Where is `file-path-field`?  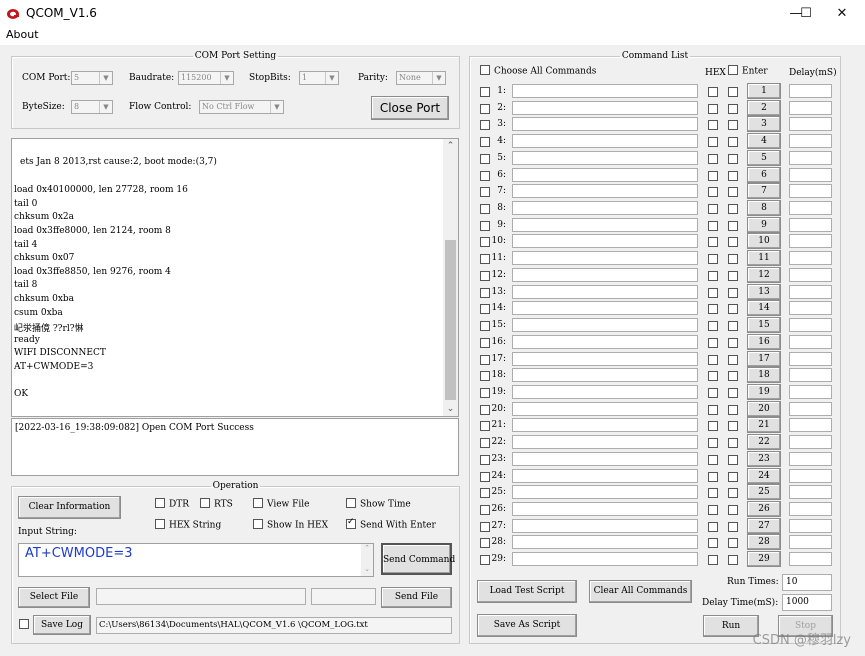
file-path-field is located at coordinates (201, 596).